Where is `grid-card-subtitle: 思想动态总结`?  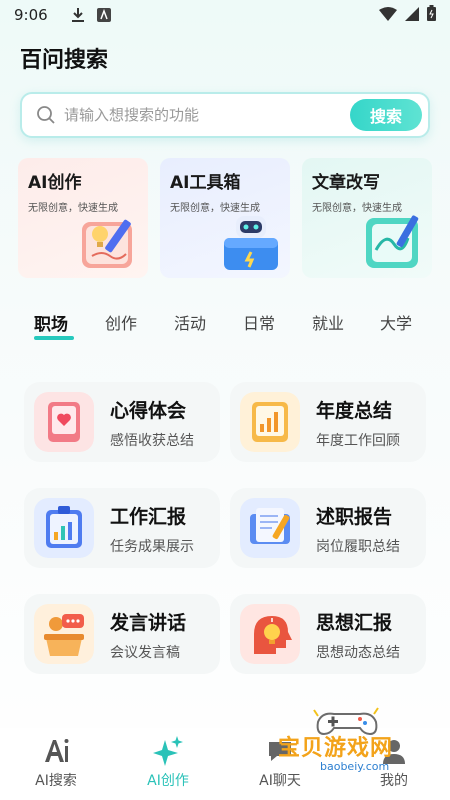
grid-card-subtitle: 思想动态总结 is located at coordinates (358, 653).